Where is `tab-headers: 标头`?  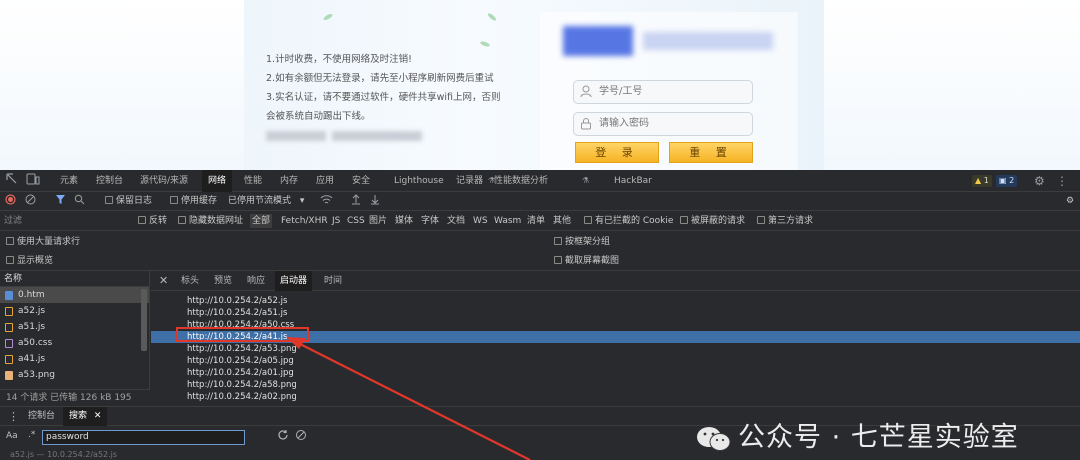
tab-headers: 标头 is located at coordinates (190, 281).